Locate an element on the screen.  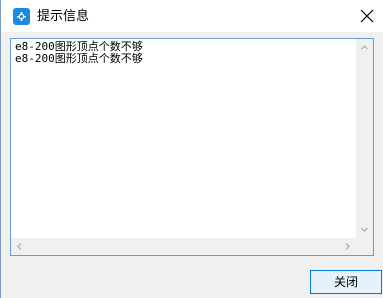
scroll-down-button is located at coordinates (364, 229).